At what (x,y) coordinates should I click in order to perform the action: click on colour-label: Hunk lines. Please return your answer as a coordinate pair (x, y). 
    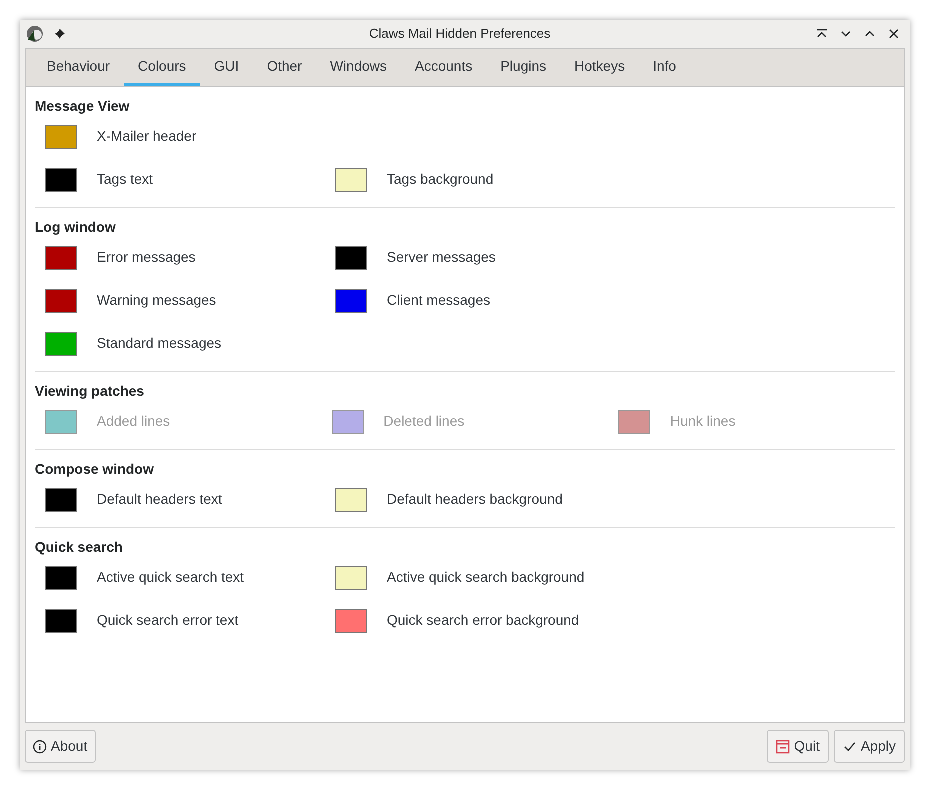
    Looking at the image, I should click on (703, 421).